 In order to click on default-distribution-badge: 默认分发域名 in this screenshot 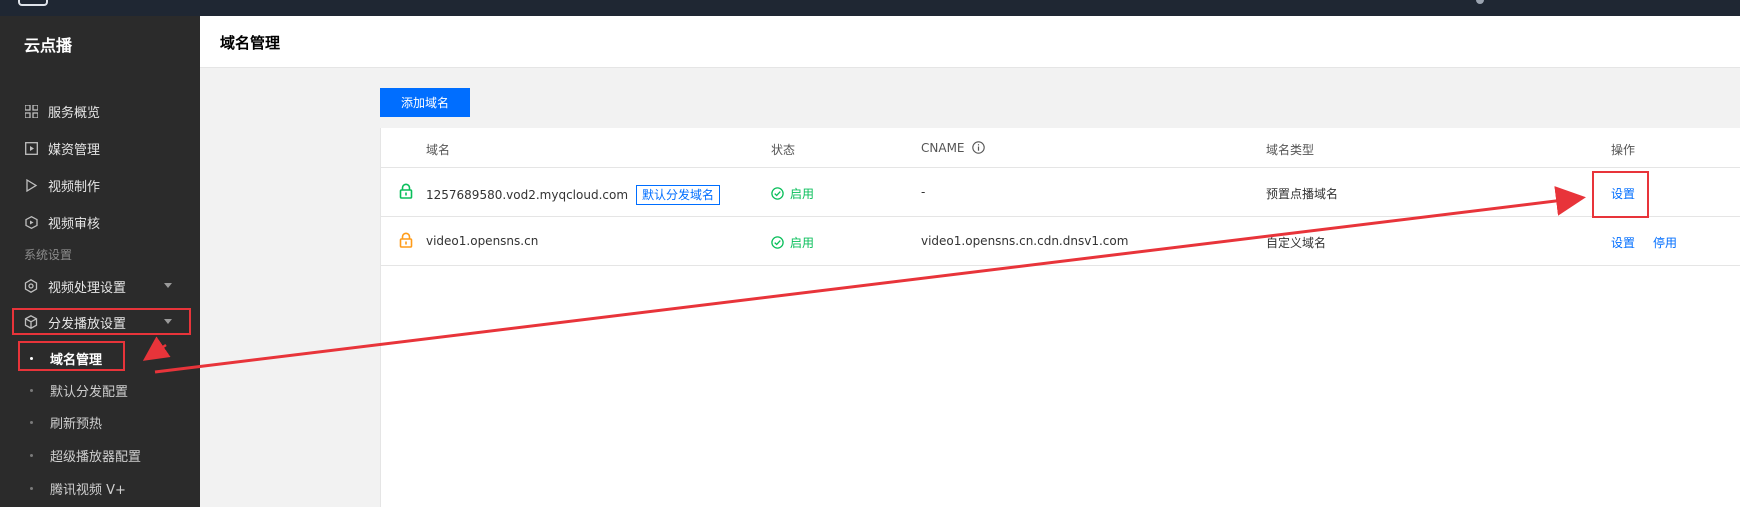, I will do `click(678, 195)`.